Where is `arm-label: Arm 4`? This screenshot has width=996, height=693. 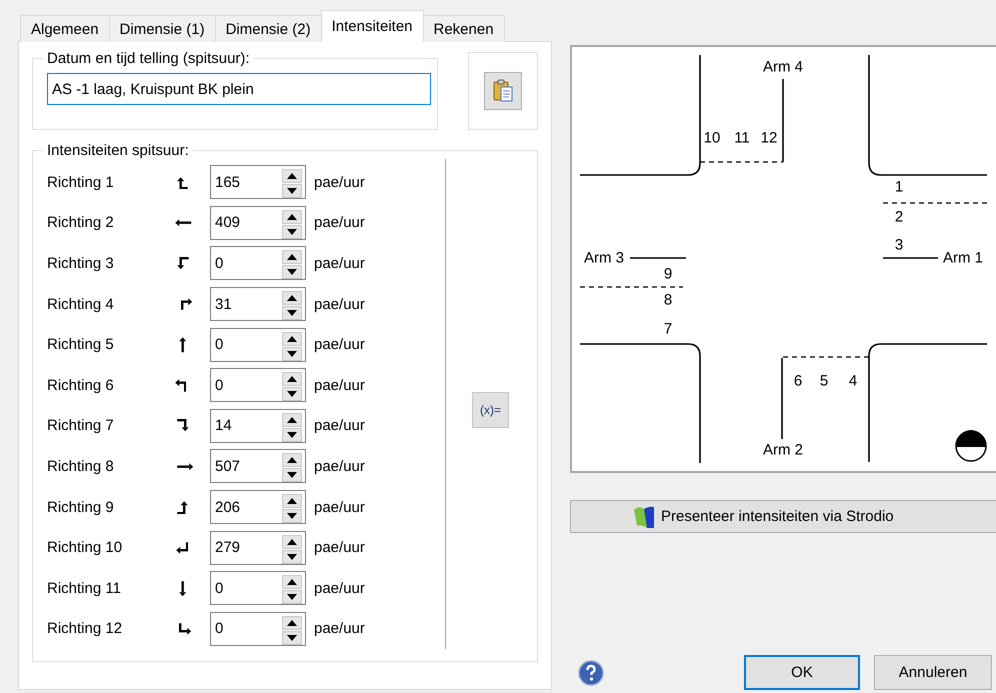
arm-label: Arm 4 is located at coordinates (783, 67).